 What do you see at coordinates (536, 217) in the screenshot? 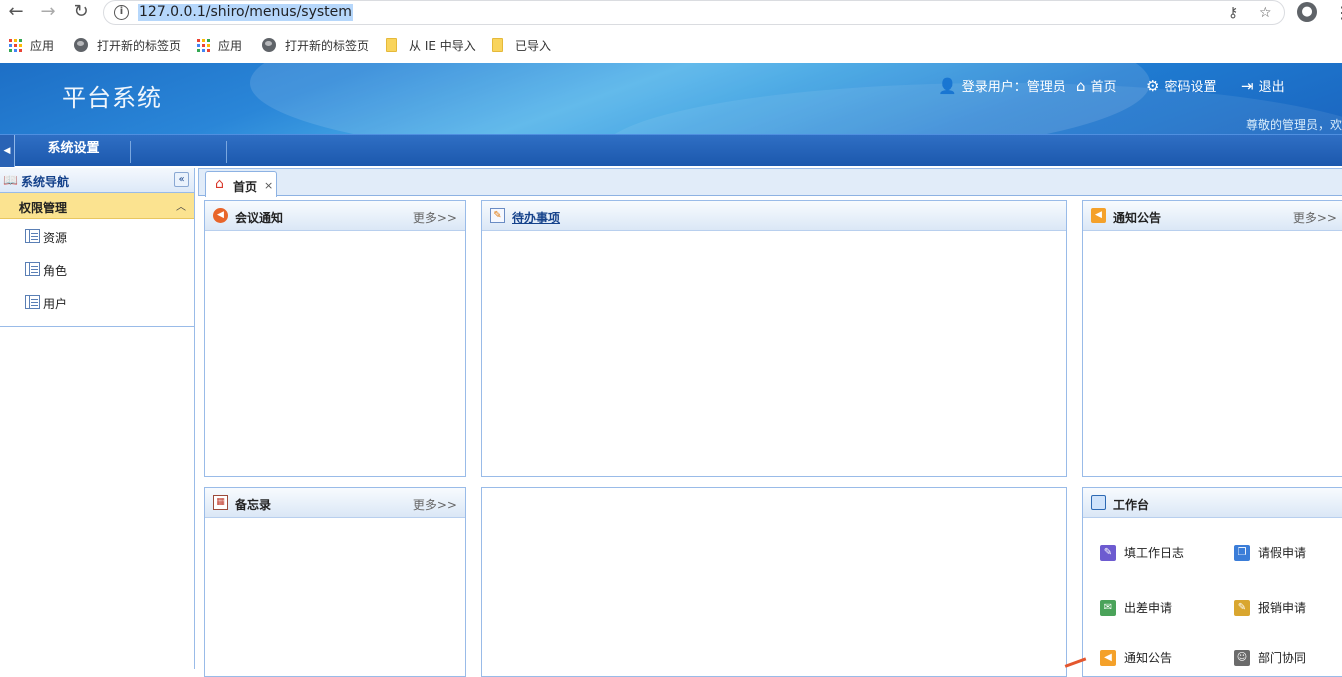
I see `panel-title-link: 待办事项` at bounding box center [536, 217].